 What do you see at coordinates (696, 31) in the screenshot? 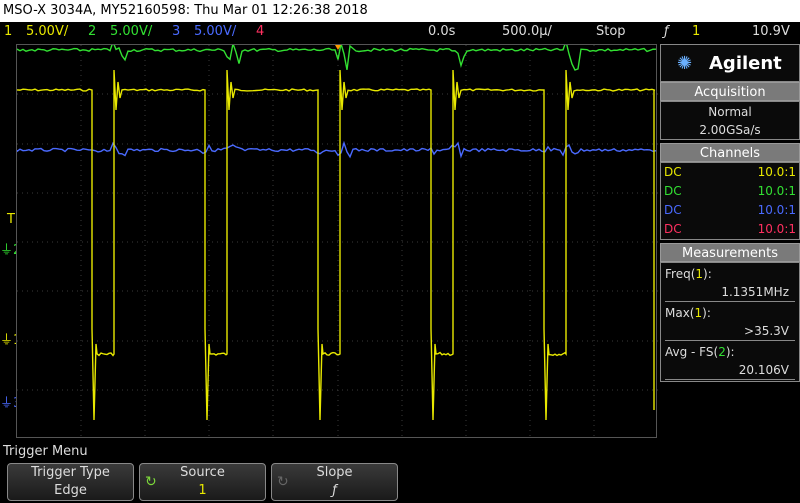
I see `trigger-channel: 1` at bounding box center [696, 31].